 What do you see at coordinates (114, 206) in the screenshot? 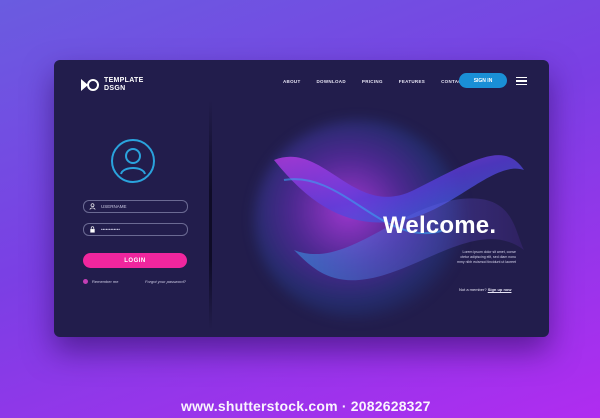
I see `username-placeholder: USERNAME` at bounding box center [114, 206].